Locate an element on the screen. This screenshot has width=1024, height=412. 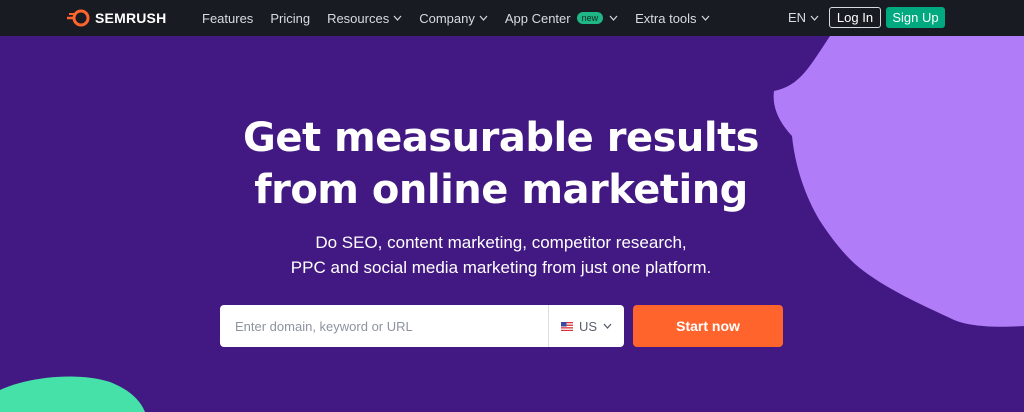
database-label: US is located at coordinates (588, 326).